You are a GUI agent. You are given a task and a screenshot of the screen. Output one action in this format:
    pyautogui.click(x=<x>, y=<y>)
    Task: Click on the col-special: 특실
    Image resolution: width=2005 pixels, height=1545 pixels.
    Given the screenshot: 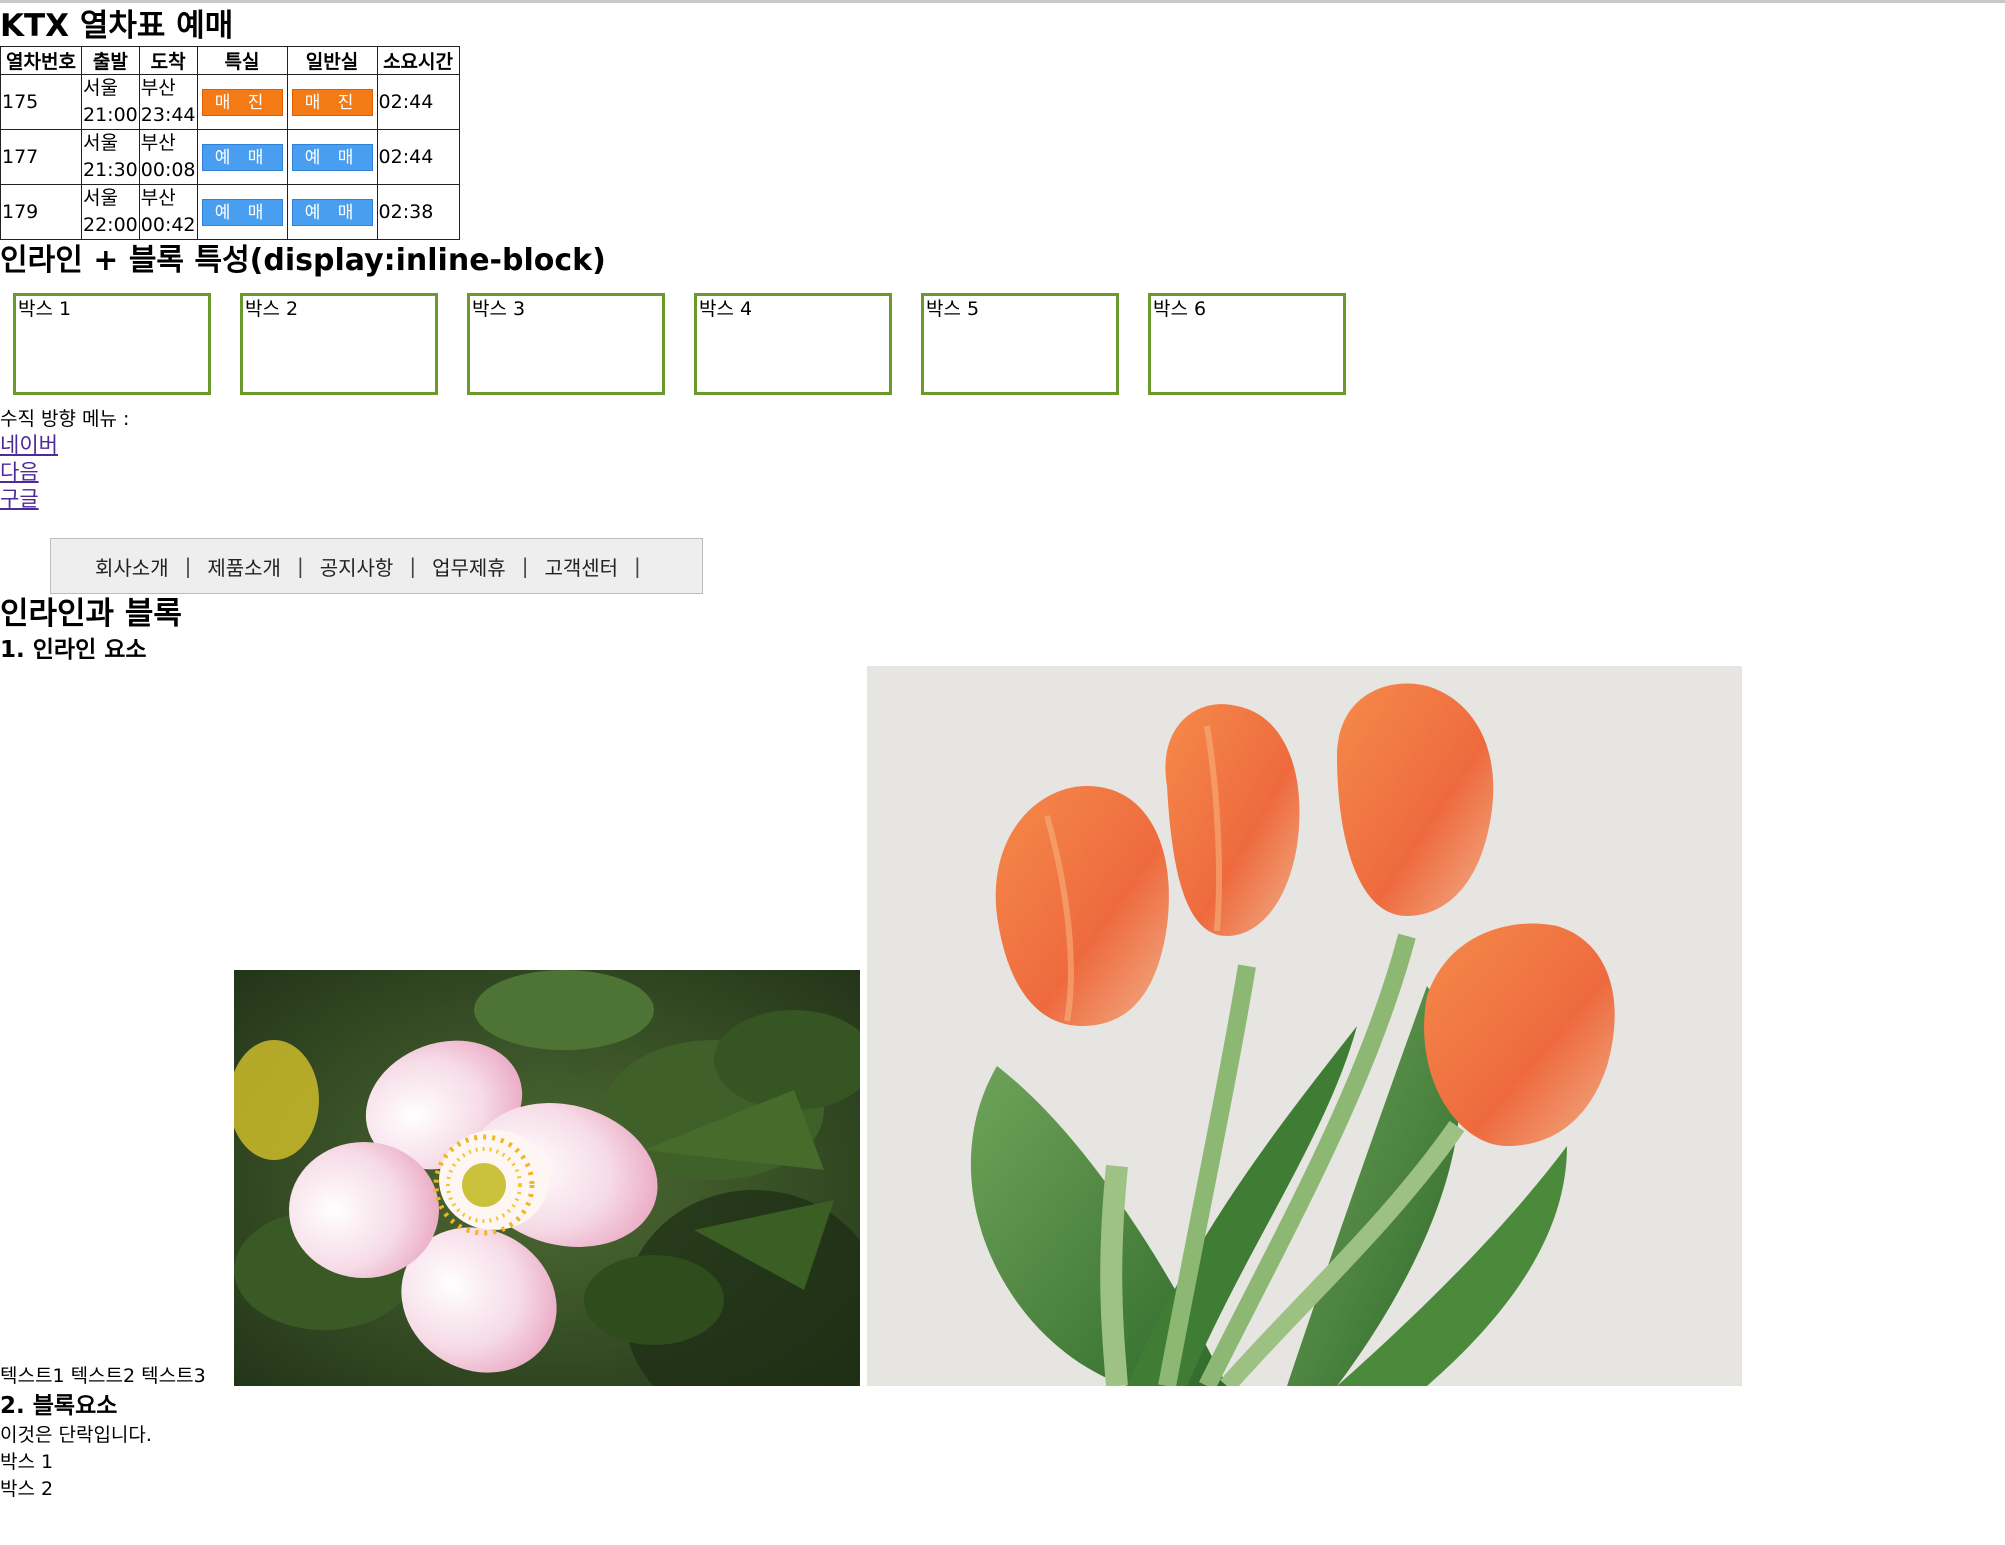 What is the action you would take?
    pyautogui.click(x=242, y=60)
    